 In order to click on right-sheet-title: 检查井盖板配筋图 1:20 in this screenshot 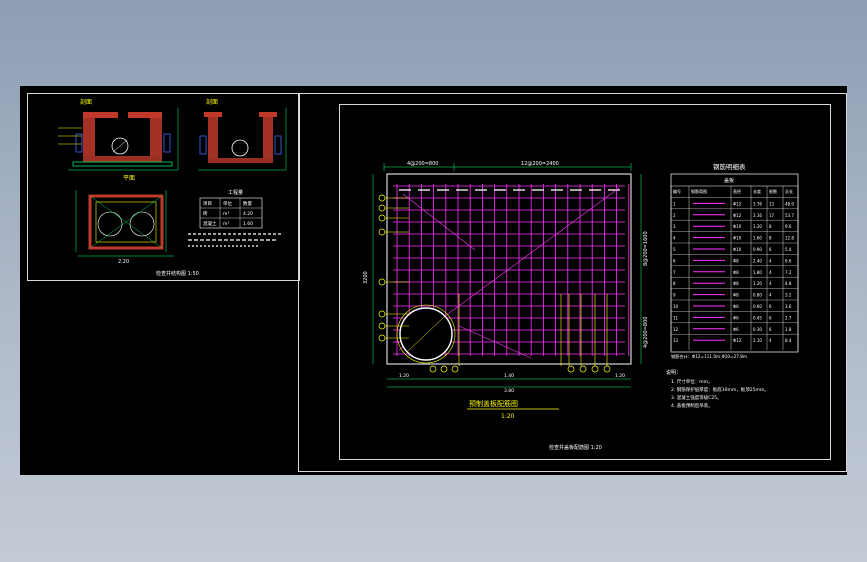, I will do `click(575, 447)`.